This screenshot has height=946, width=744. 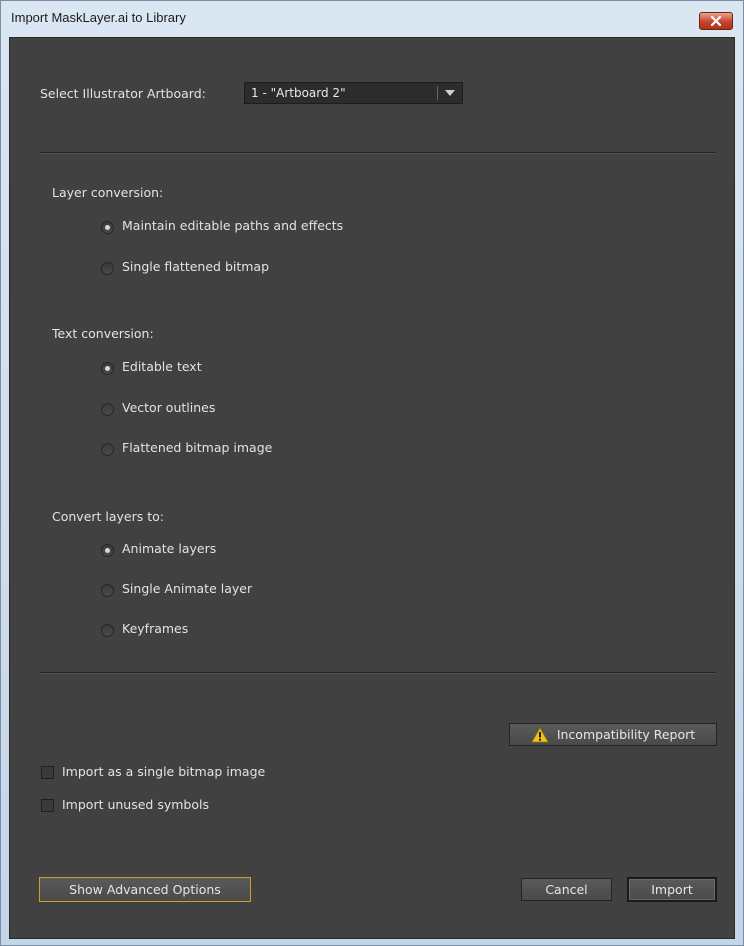 I want to click on convert-layers-heading: Convert layers to:, so click(x=108, y=516).